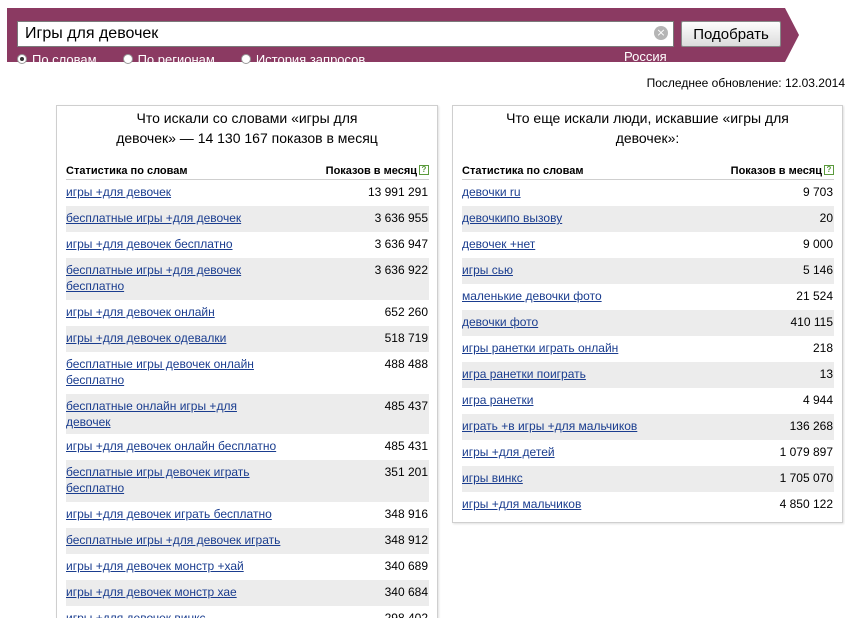  What do you see at coordinates (817, 400) in the screenshot?
I see `impressions-count: 4 944` at bounding box center [817, 400].